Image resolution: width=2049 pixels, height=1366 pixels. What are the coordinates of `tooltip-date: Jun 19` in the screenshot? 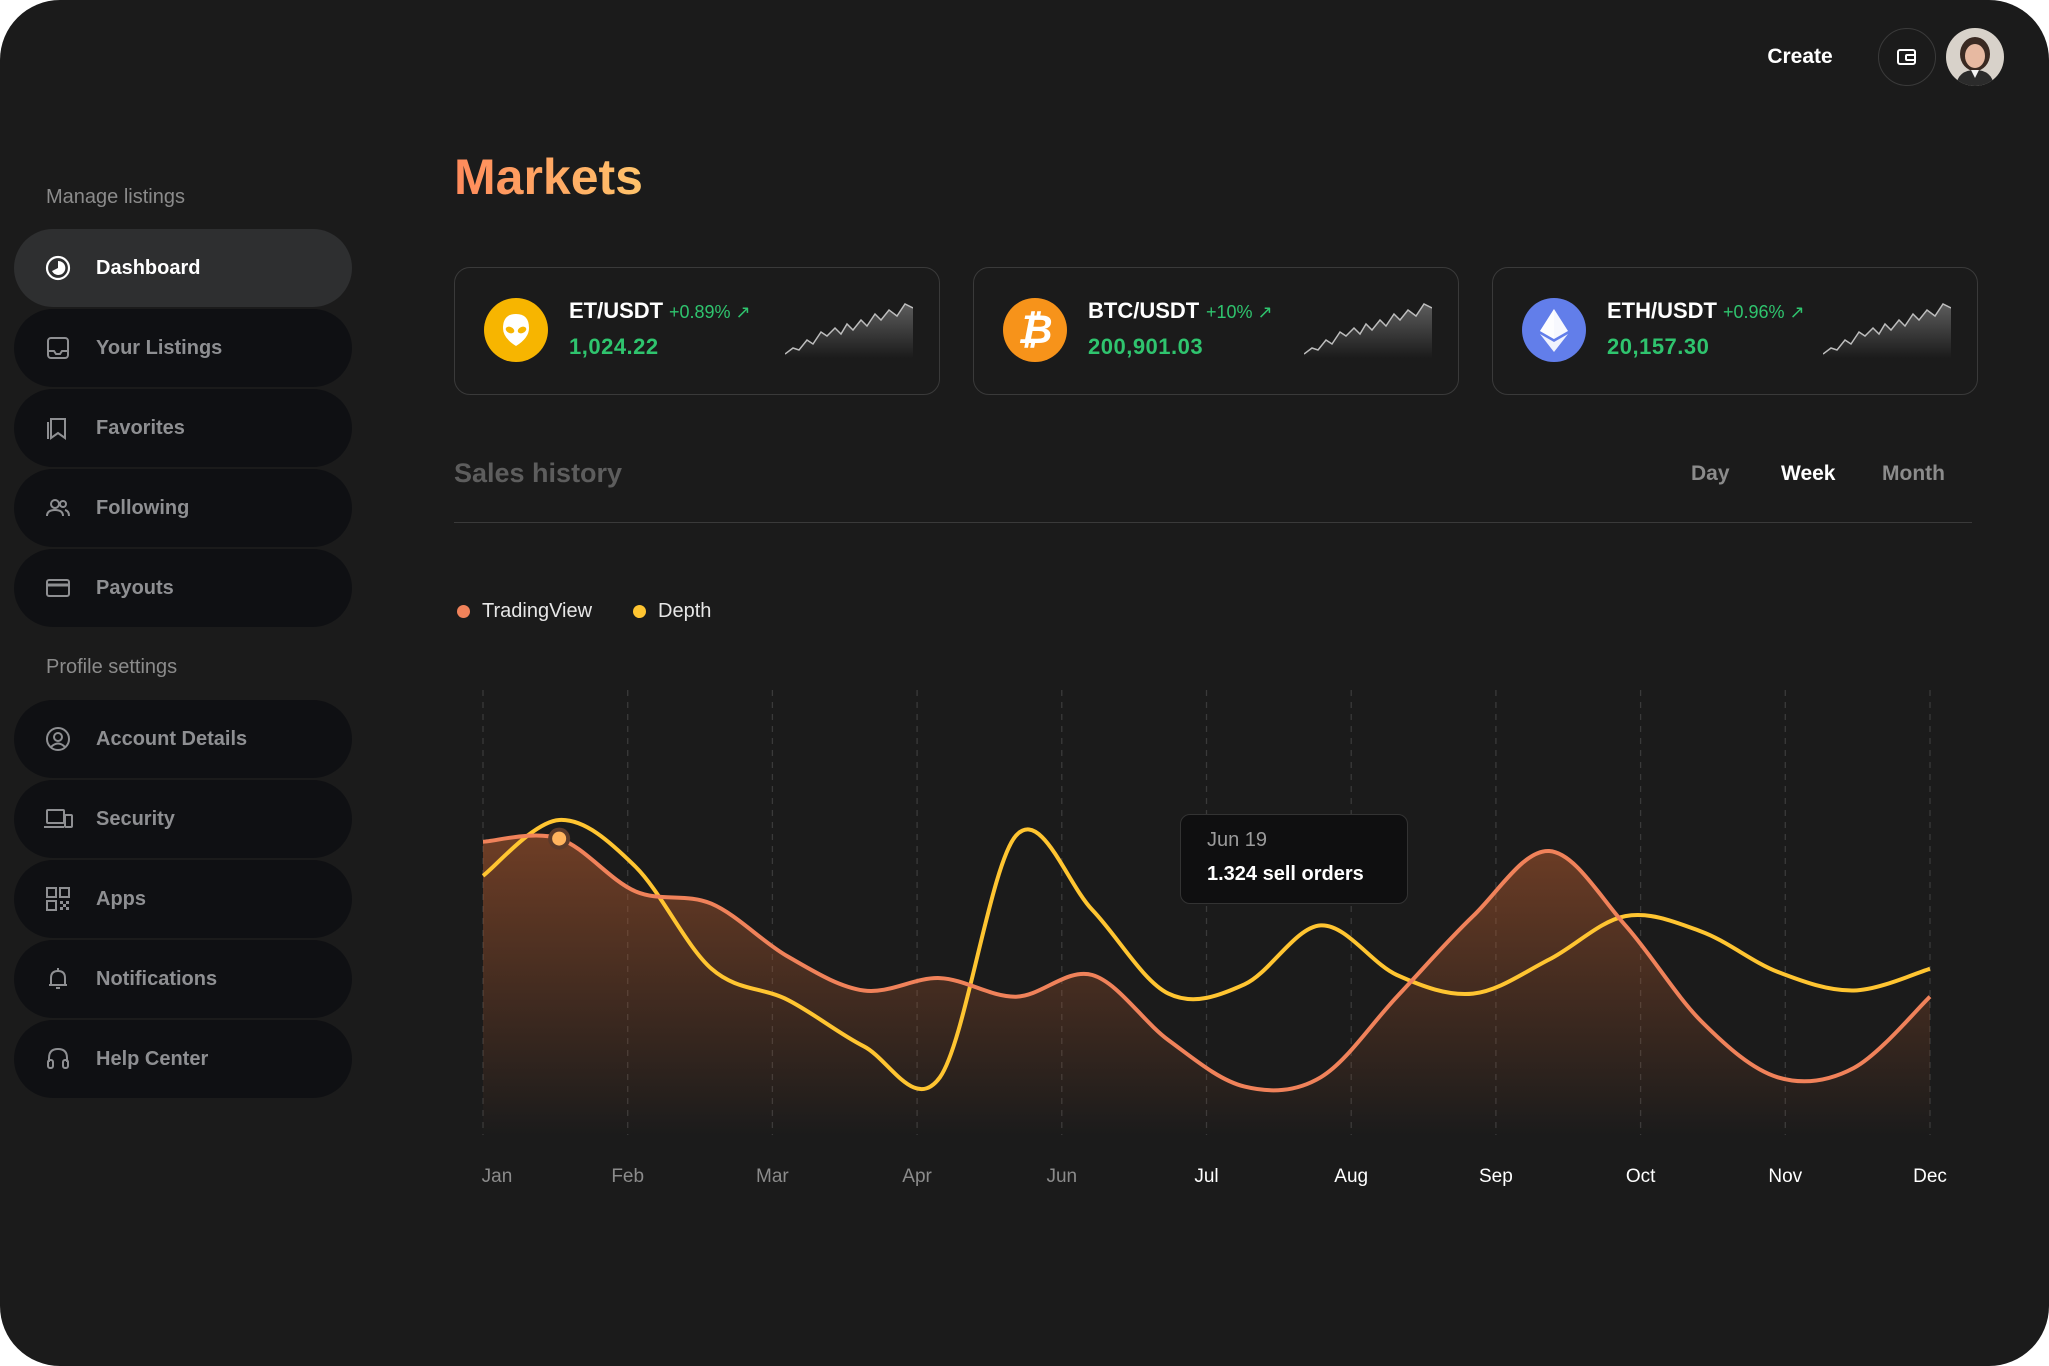 It's located at (1237, 840).